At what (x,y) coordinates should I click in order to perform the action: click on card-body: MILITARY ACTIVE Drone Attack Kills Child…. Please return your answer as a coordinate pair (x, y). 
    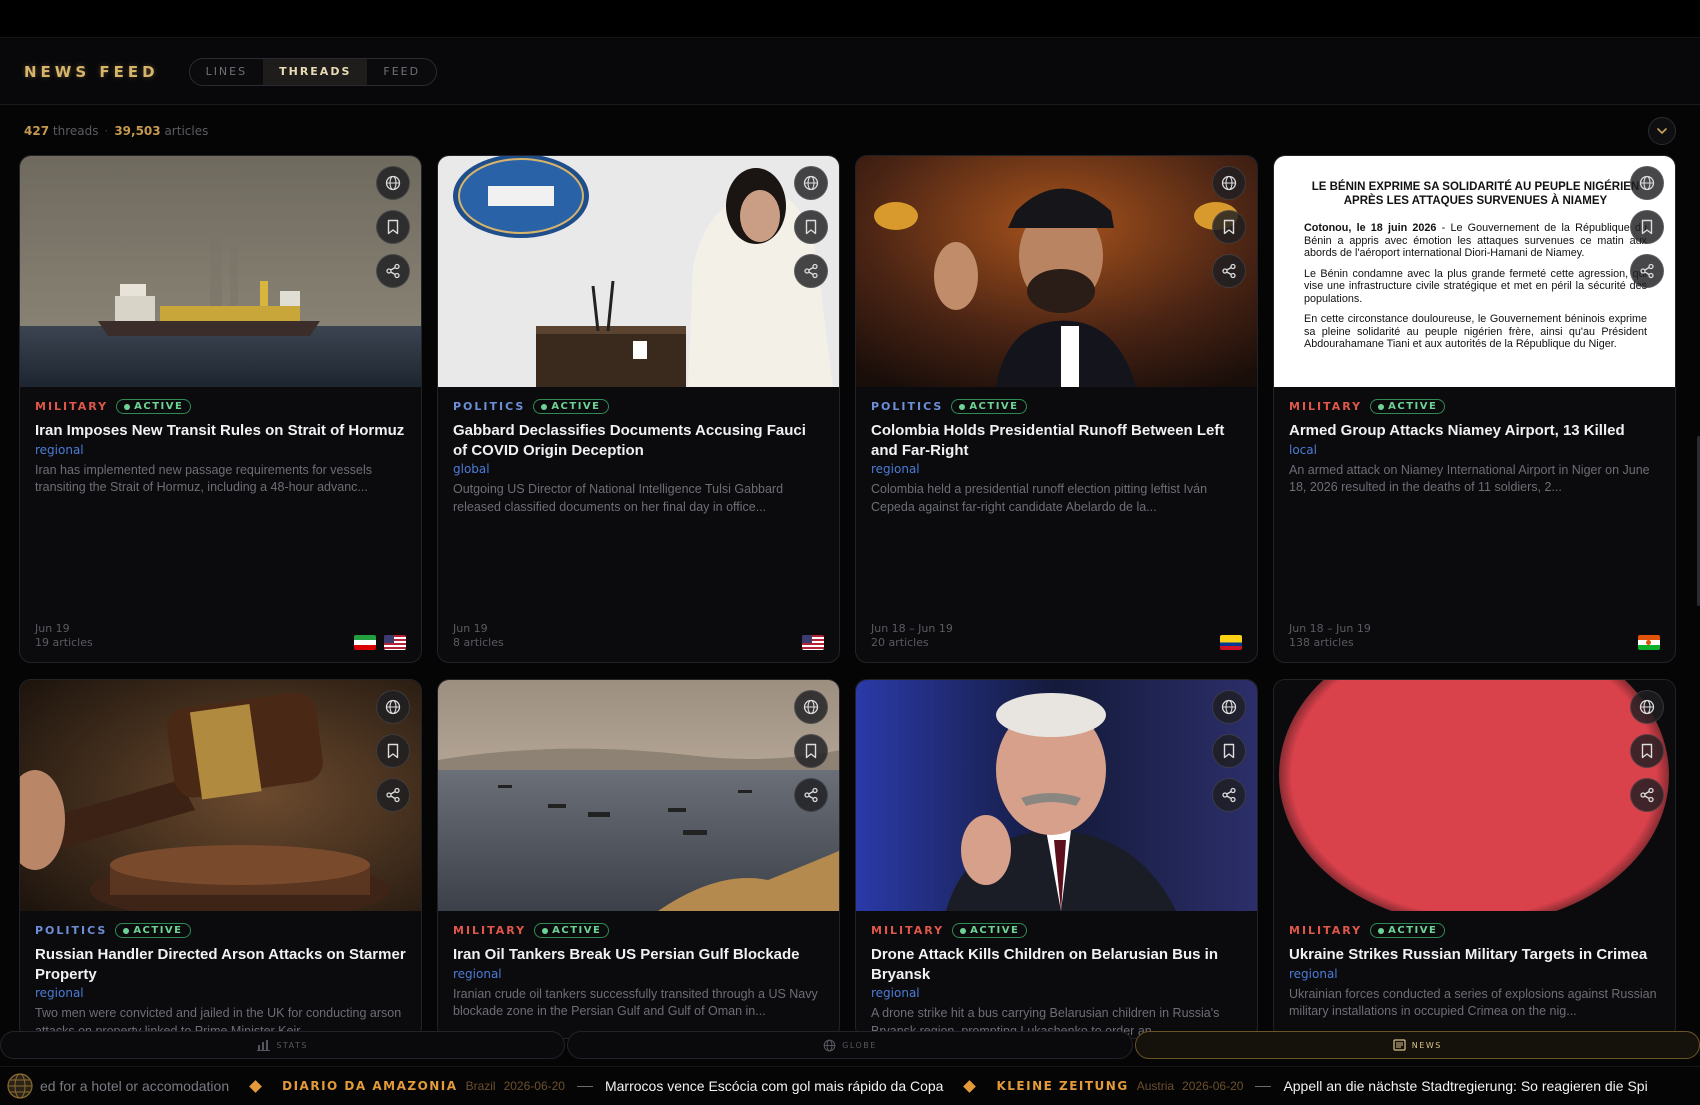
    Looking at the image, I should click on (1056, 980).